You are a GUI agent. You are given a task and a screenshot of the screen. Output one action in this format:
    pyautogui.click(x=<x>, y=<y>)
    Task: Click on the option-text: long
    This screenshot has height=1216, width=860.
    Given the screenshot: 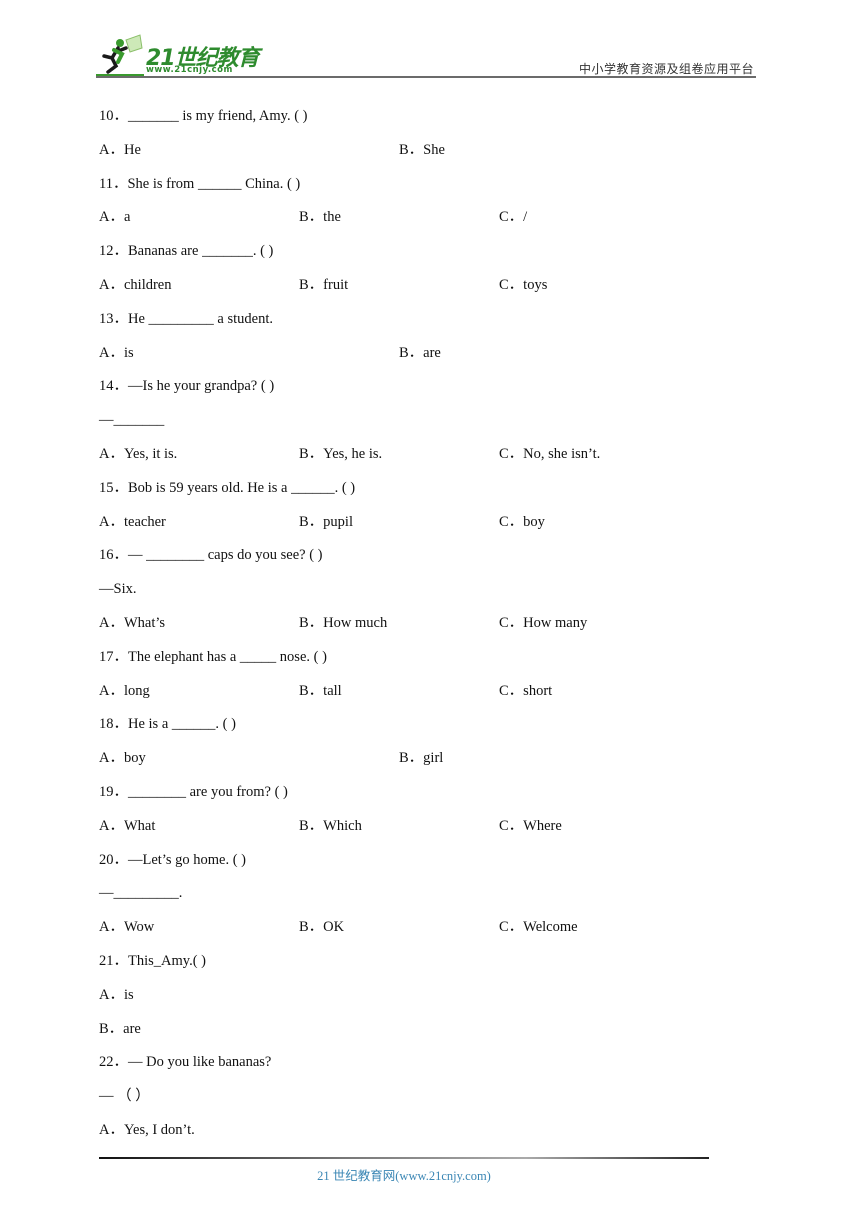 What is the action you would take?
    pyautogui.click(x=136, y=690)
    